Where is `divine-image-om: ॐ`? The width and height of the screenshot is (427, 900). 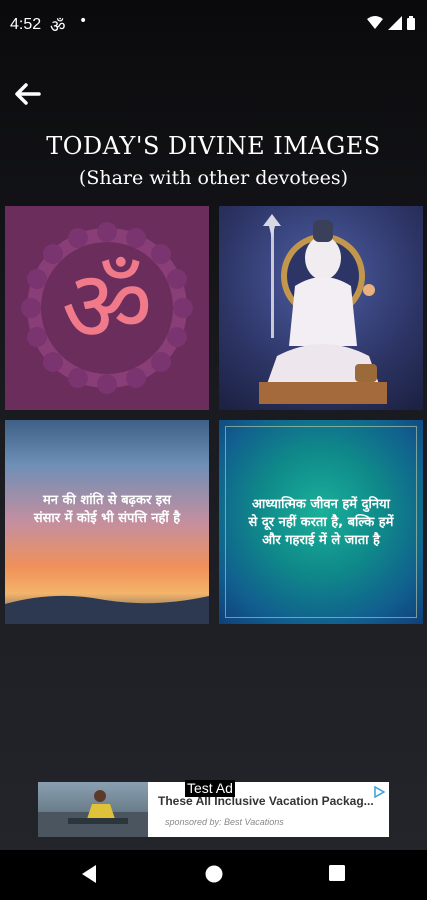
divine-image-om: ॐ is located at coordinates (107, 308).